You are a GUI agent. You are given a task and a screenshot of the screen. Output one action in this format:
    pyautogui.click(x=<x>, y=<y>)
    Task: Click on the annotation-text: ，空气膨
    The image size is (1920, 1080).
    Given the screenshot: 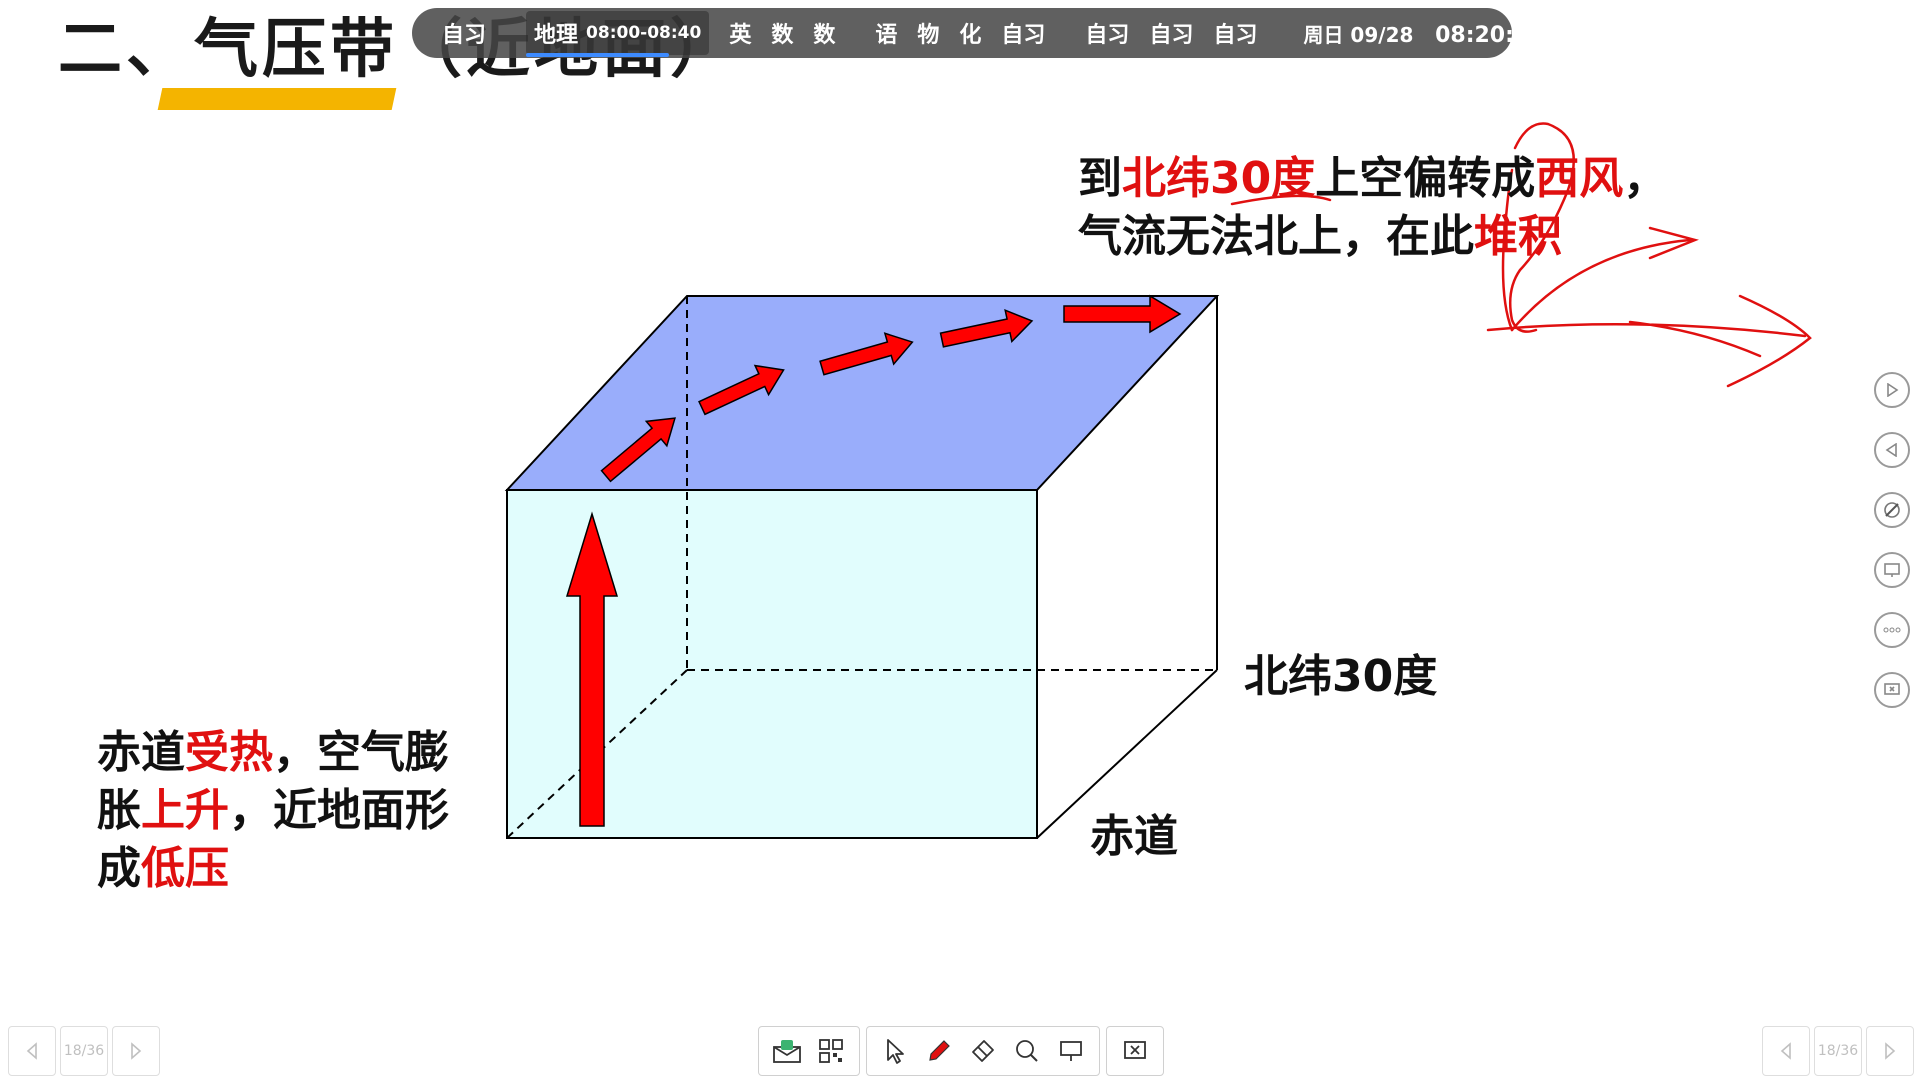 What is the action you would take?
    pyautogui.click(x=361, y=752)
    